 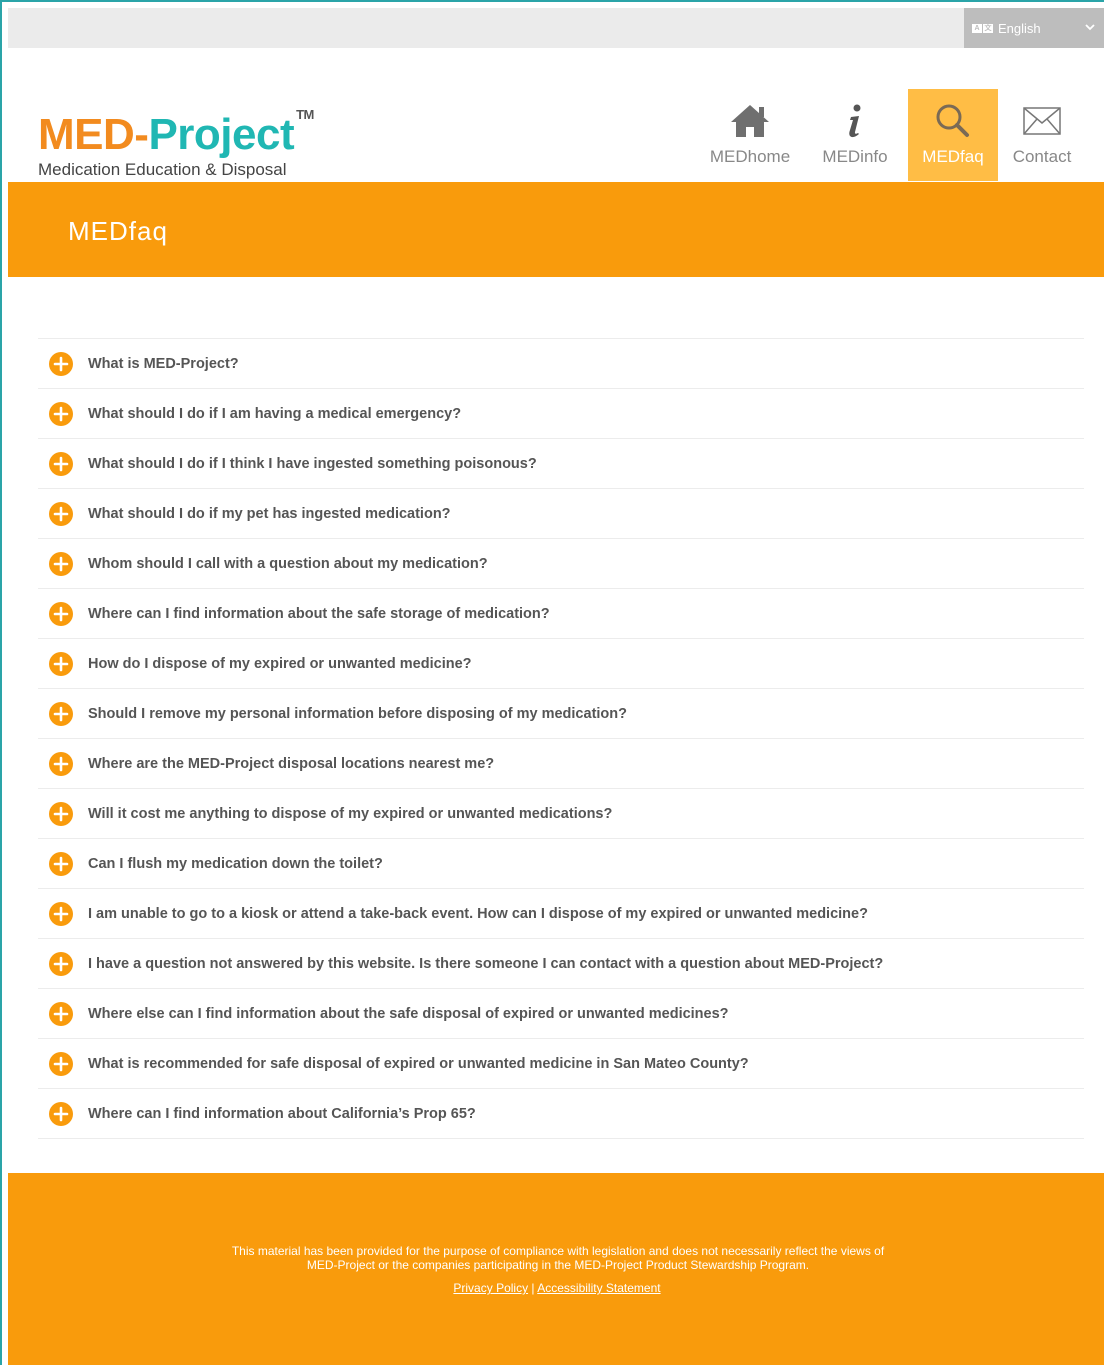 What do you see at coordinates (1042, 121) in the screenshot?
I see `envelope-icon` at bounding box center [1042, 121].